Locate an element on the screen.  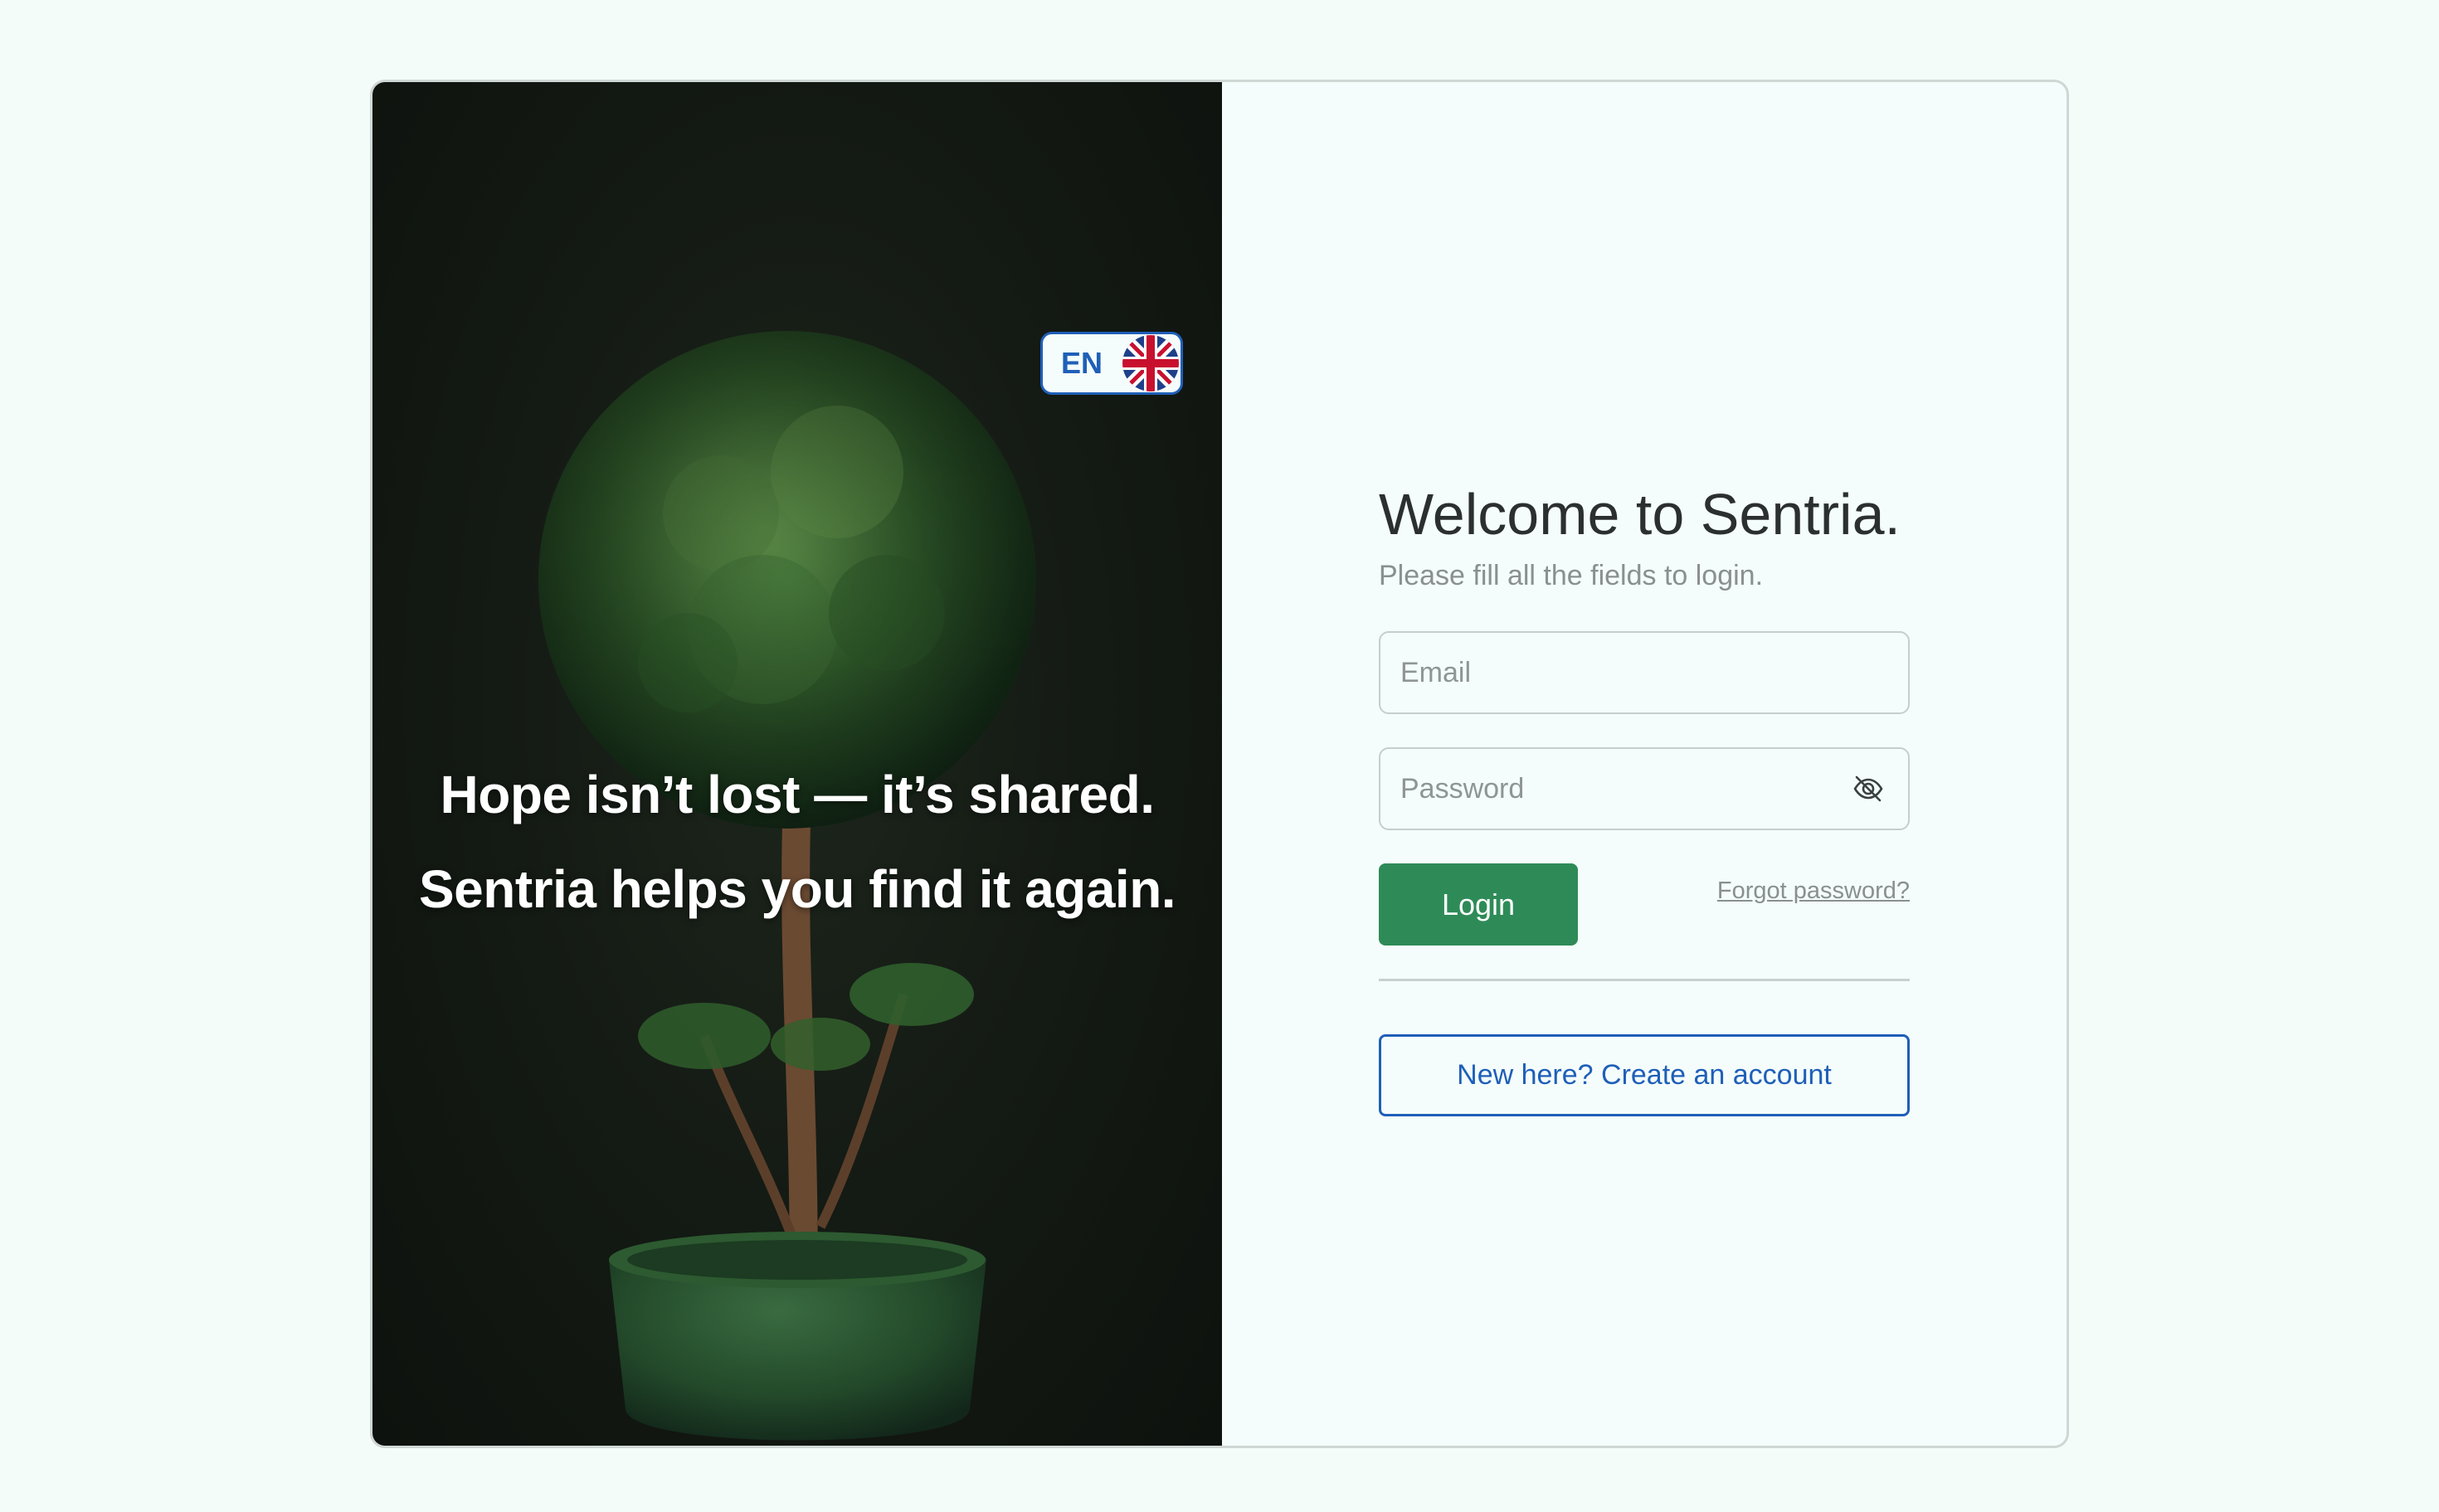
hero-headline: Hope isn’t lost — it’s shared. is located at coordinates (798, 795).